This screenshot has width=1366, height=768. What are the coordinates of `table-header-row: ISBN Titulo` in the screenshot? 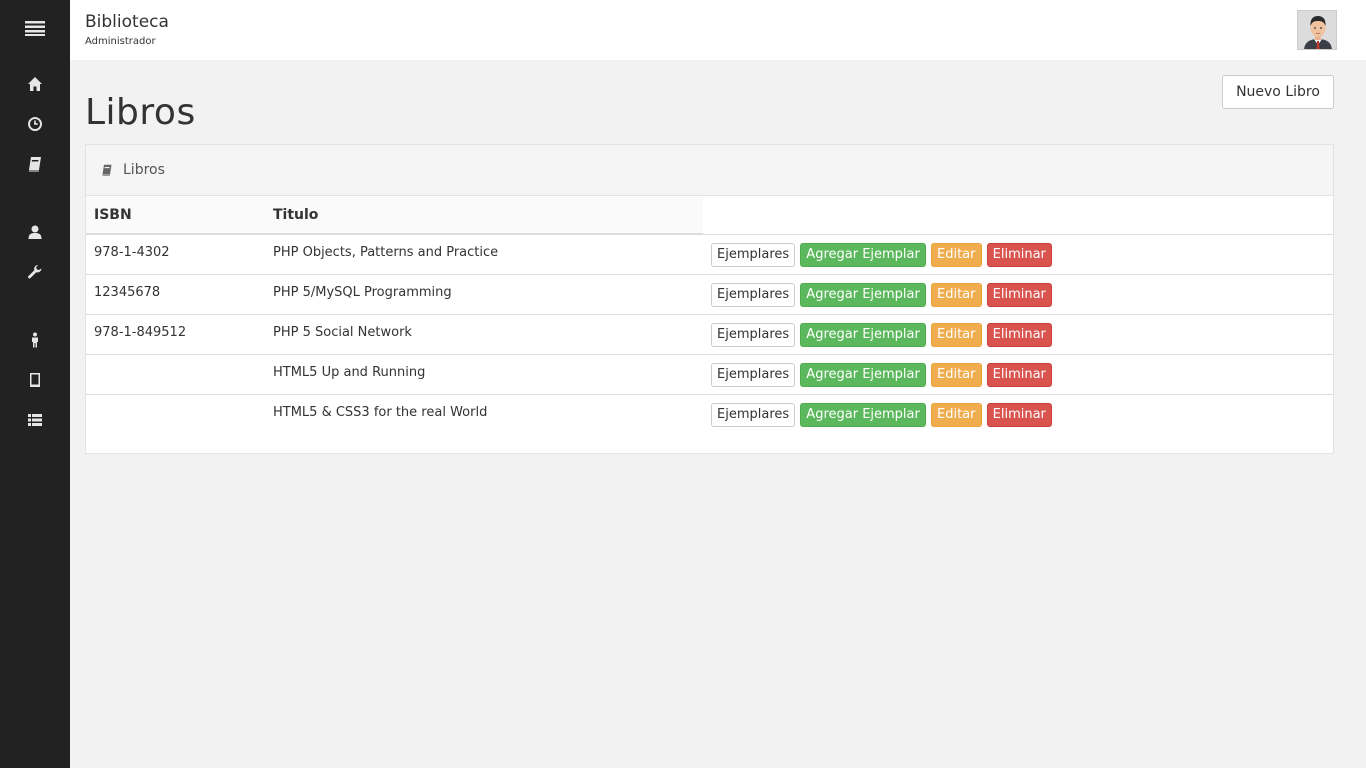 It's located at (709, 215).